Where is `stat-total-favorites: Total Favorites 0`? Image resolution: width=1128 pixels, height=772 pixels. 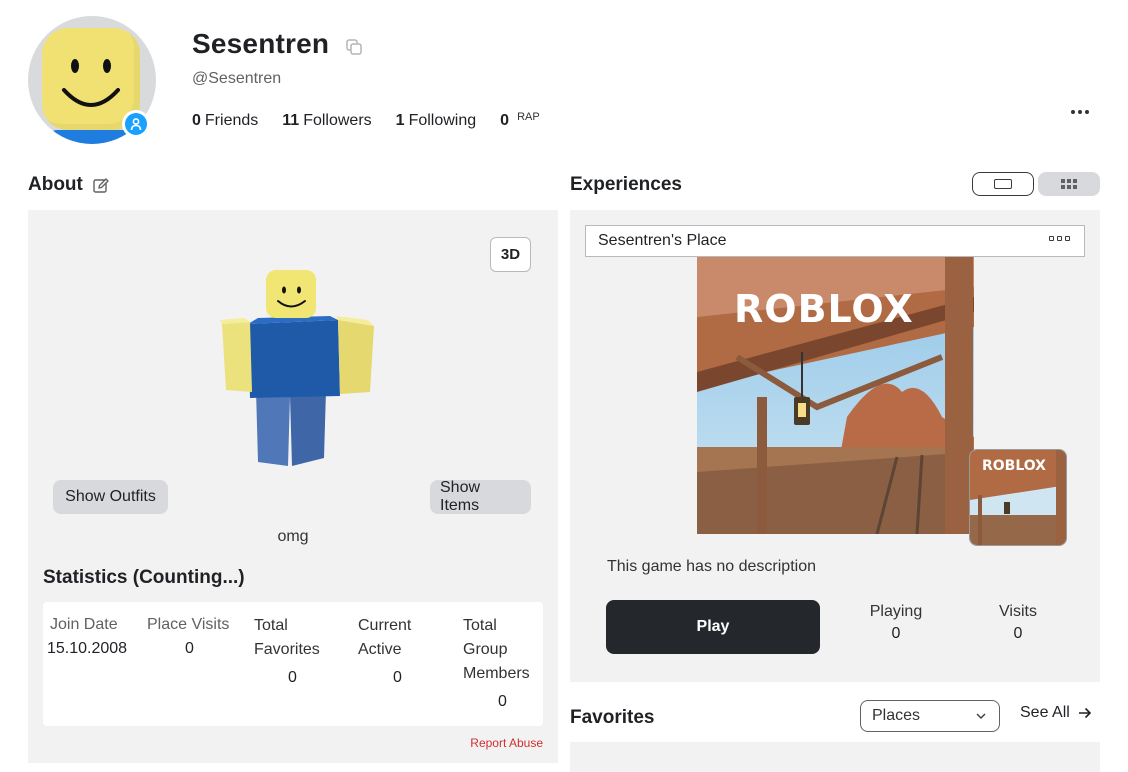
stat-total-favorites: Total Favorites 0 is located at coordinates (287, 652).